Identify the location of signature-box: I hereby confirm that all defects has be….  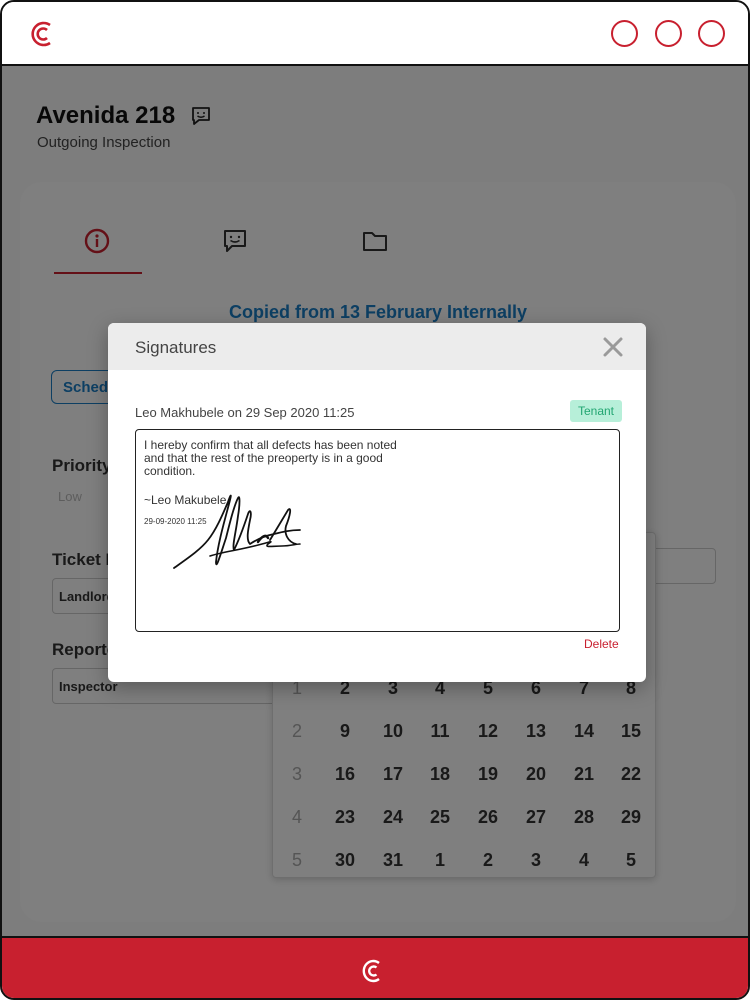
(377, 530).